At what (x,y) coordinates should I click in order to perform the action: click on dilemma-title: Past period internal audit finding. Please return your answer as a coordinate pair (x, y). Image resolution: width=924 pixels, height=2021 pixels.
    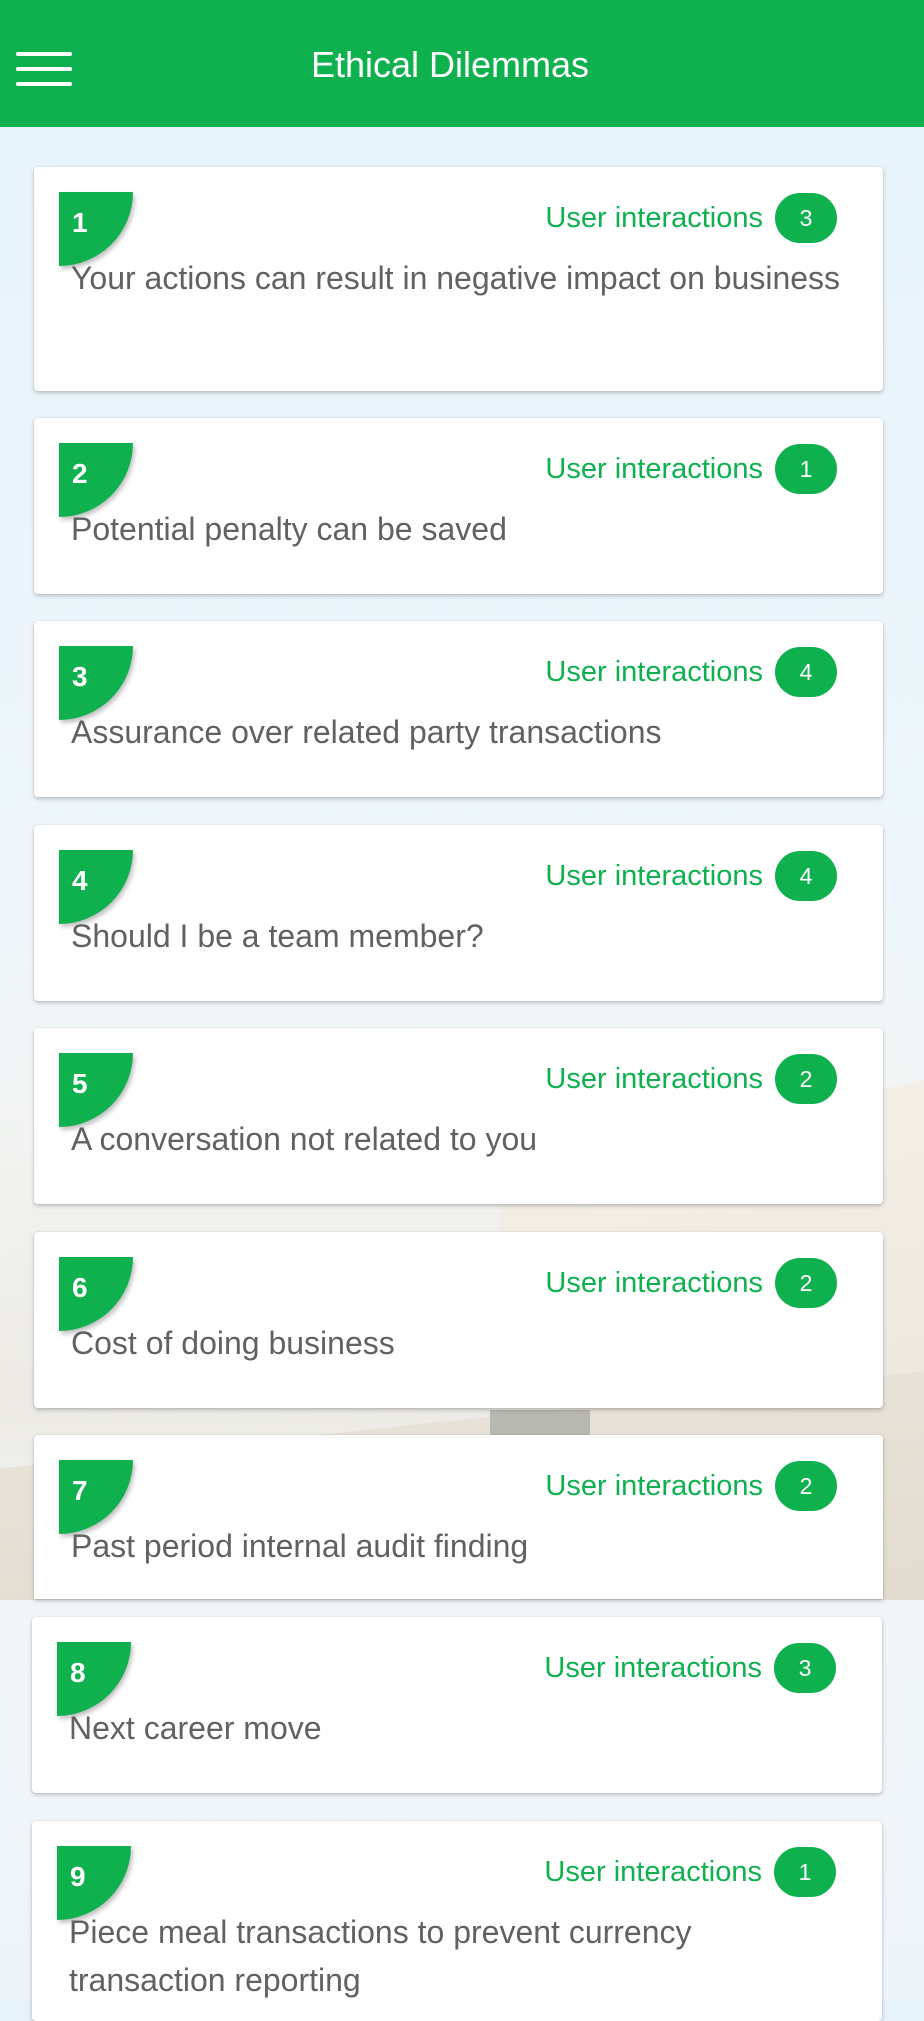
    Looking at the image, I should click on (300, 1546).